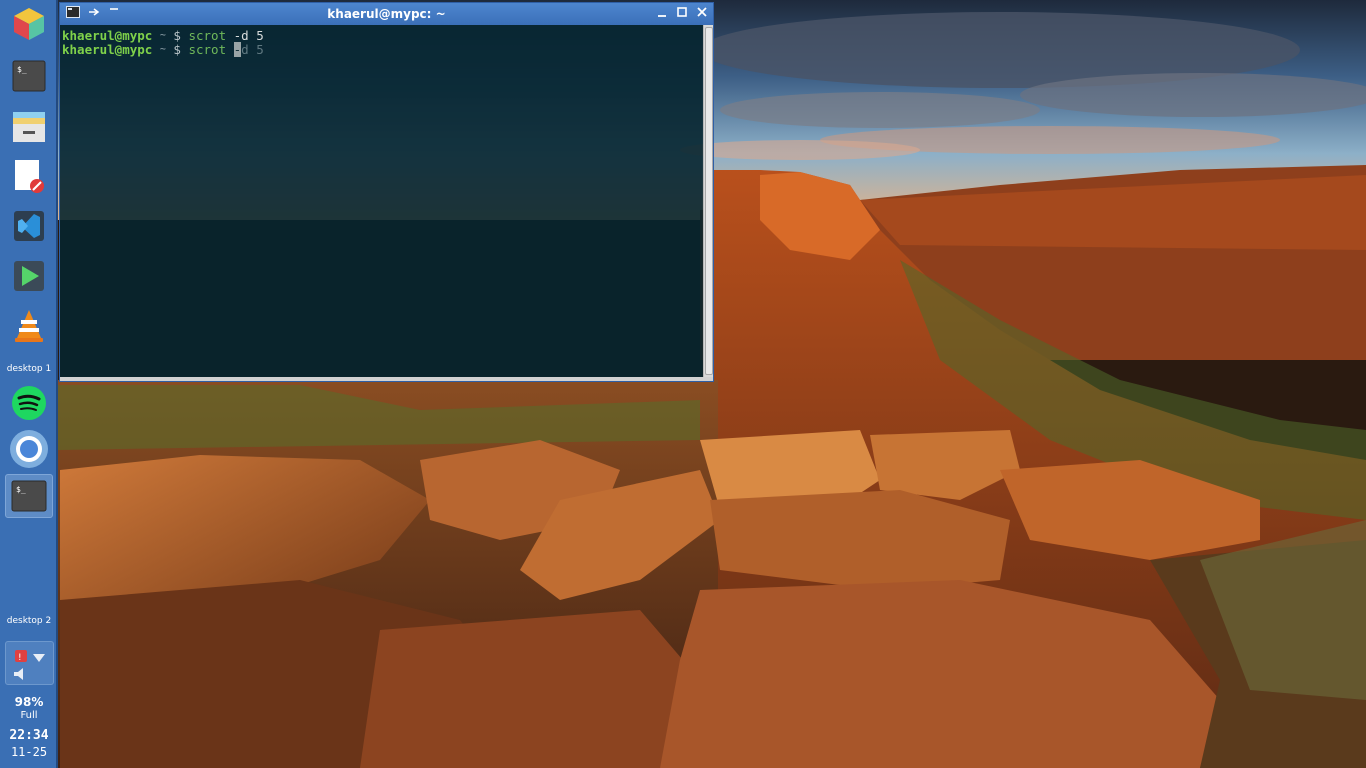 Image resolution: width=1366 pixels, height=768 pixels. I want to click on scrollbar-thumb, so click(709, 201).